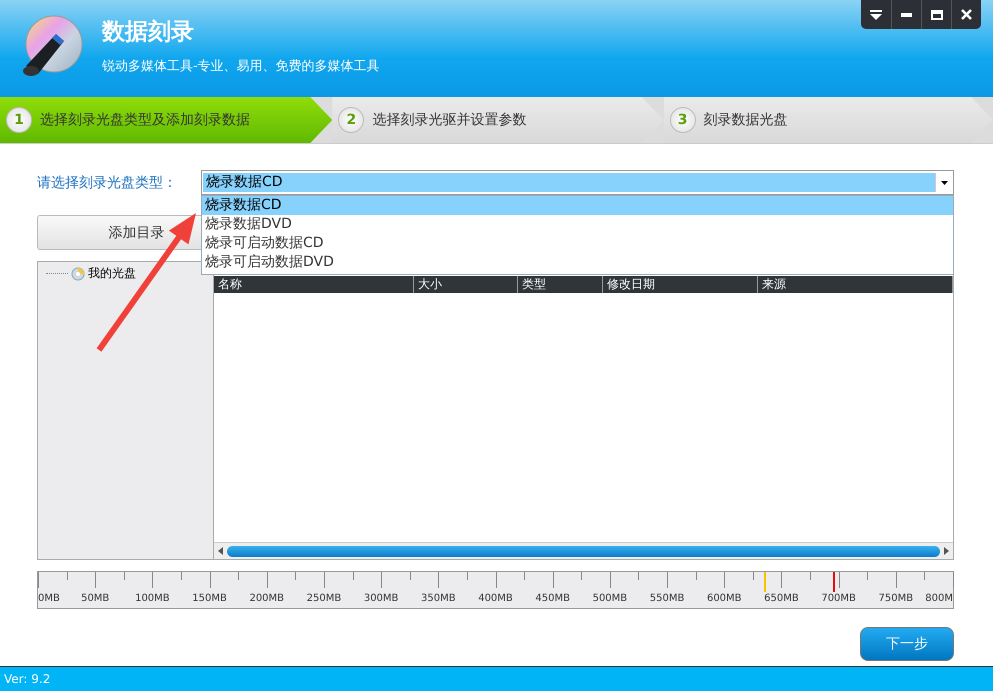  I want to click on column-header: 修改日期, so click(680, 284).